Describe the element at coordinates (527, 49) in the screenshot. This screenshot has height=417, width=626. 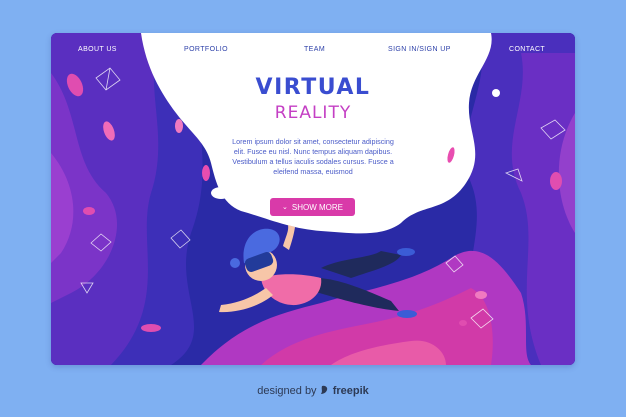
I see `nav-link-contact: CONTACT` at that location.